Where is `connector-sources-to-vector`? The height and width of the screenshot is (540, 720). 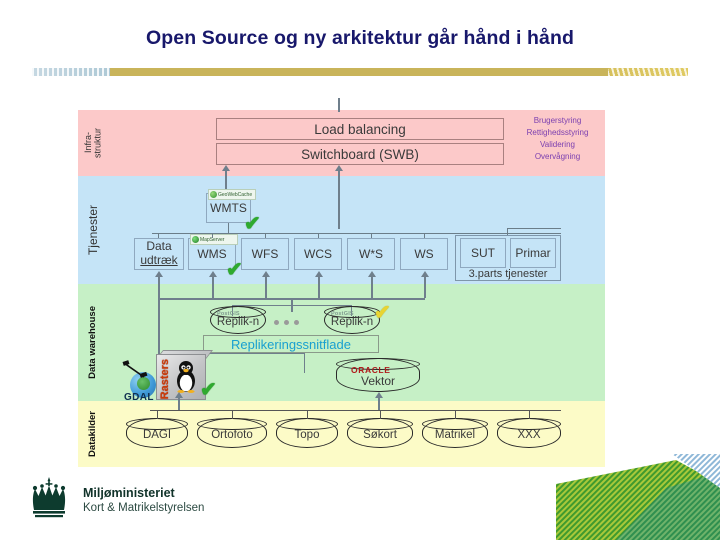
connector-sources-to-vector is located at coordinates (379, 403).